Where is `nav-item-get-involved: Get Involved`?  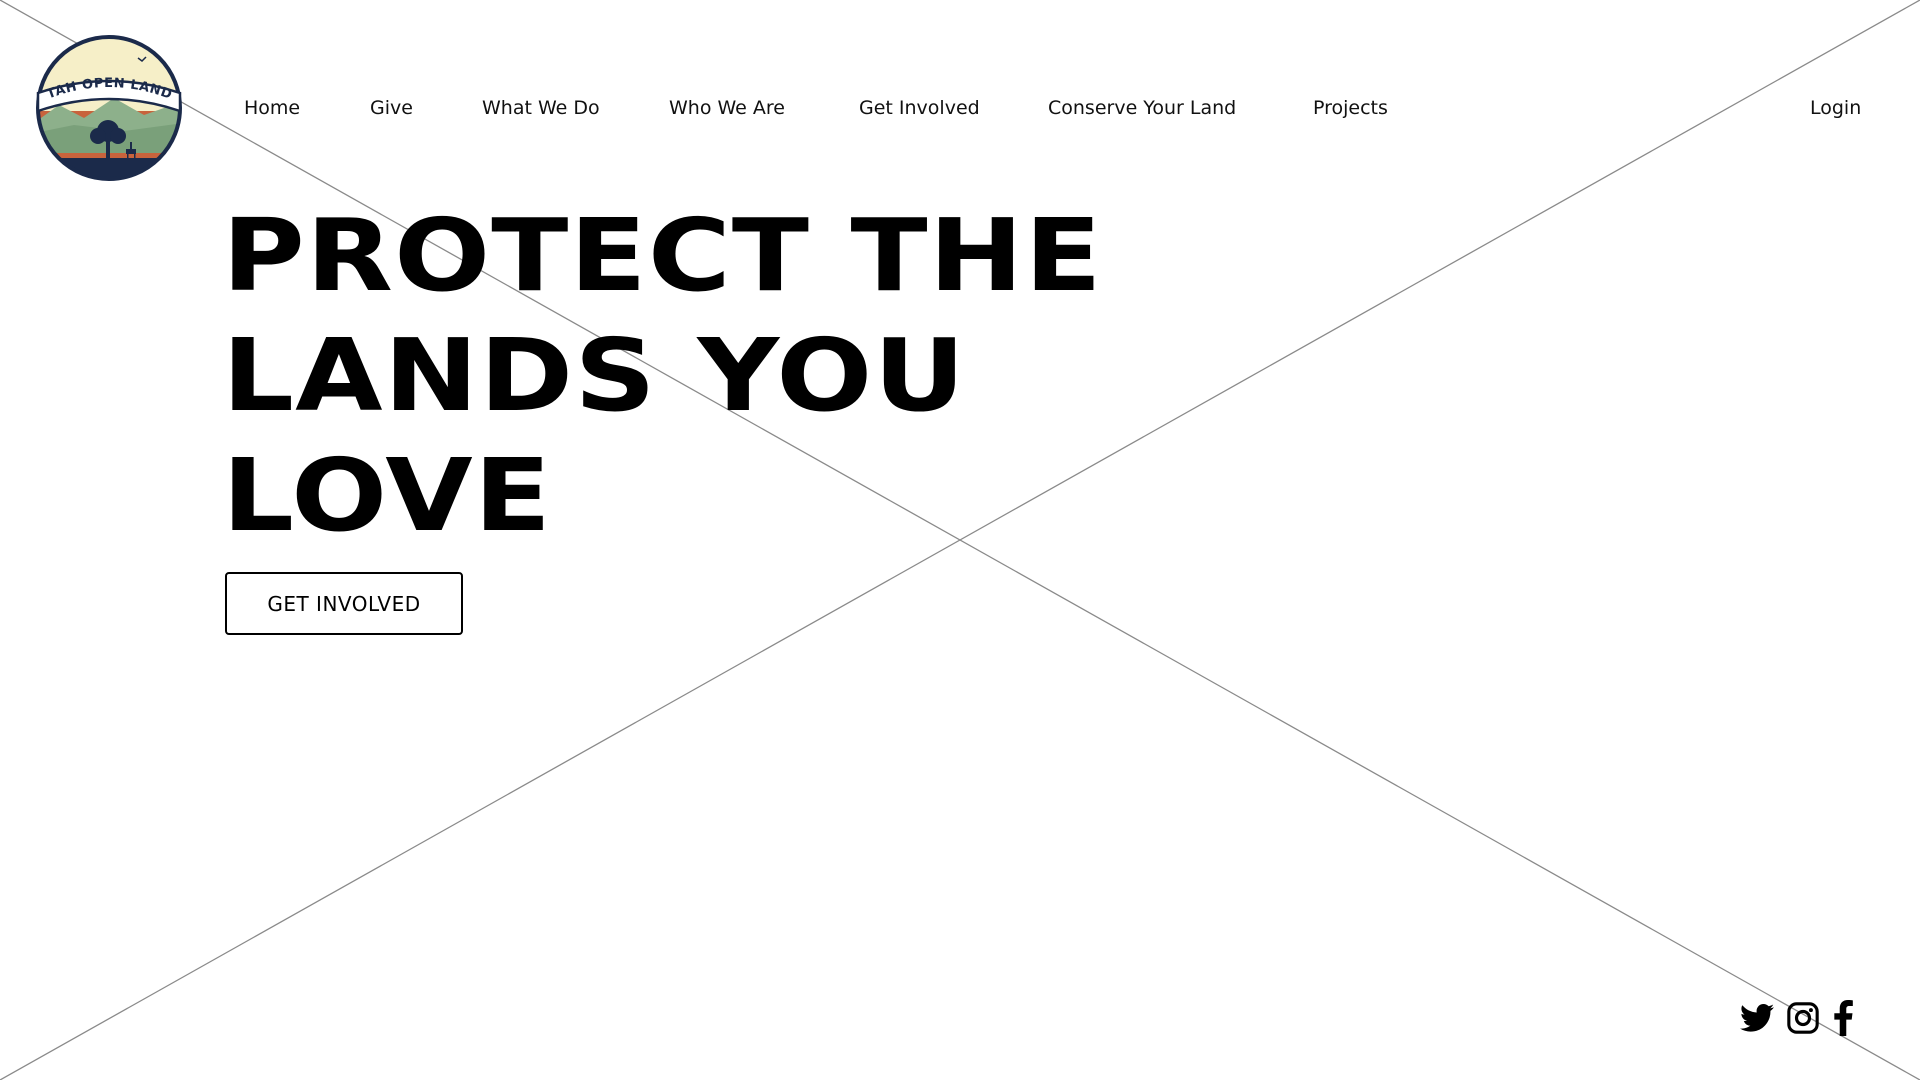
nav-item-get-involved: Get Involved is located at coordinates (919, 108).